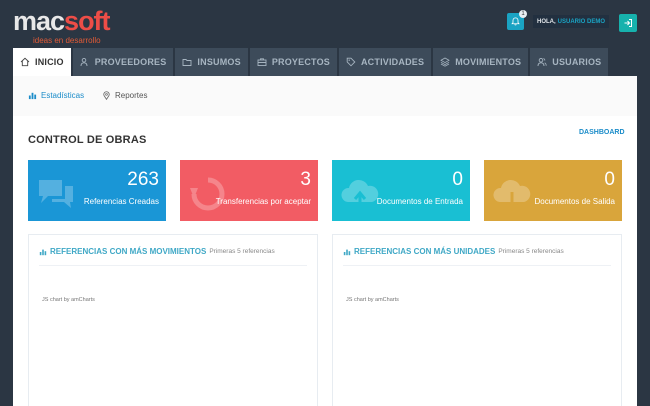  Describe the element at coordinates (401, 190) in the screenshot. I see `stat-documentos-entrada: 0 Documentos de Entrada` at that location.